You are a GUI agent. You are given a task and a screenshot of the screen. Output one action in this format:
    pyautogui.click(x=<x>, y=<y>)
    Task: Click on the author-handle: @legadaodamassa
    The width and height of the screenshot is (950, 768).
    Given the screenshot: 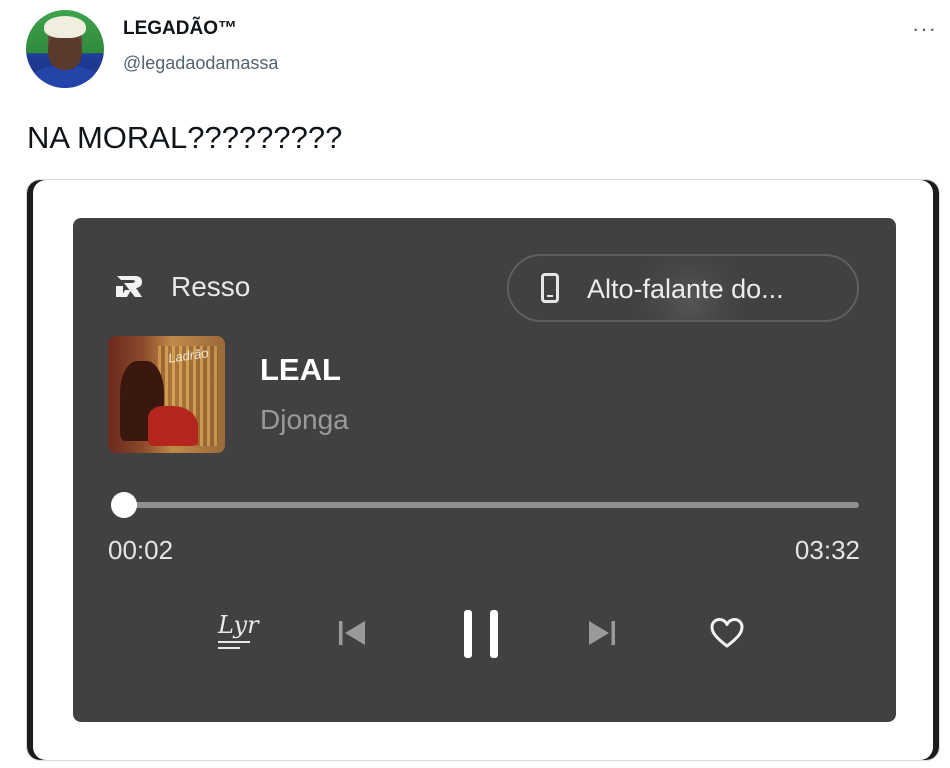 What is the action you would take?
    pyautogui.click(x=200, y=63)
    